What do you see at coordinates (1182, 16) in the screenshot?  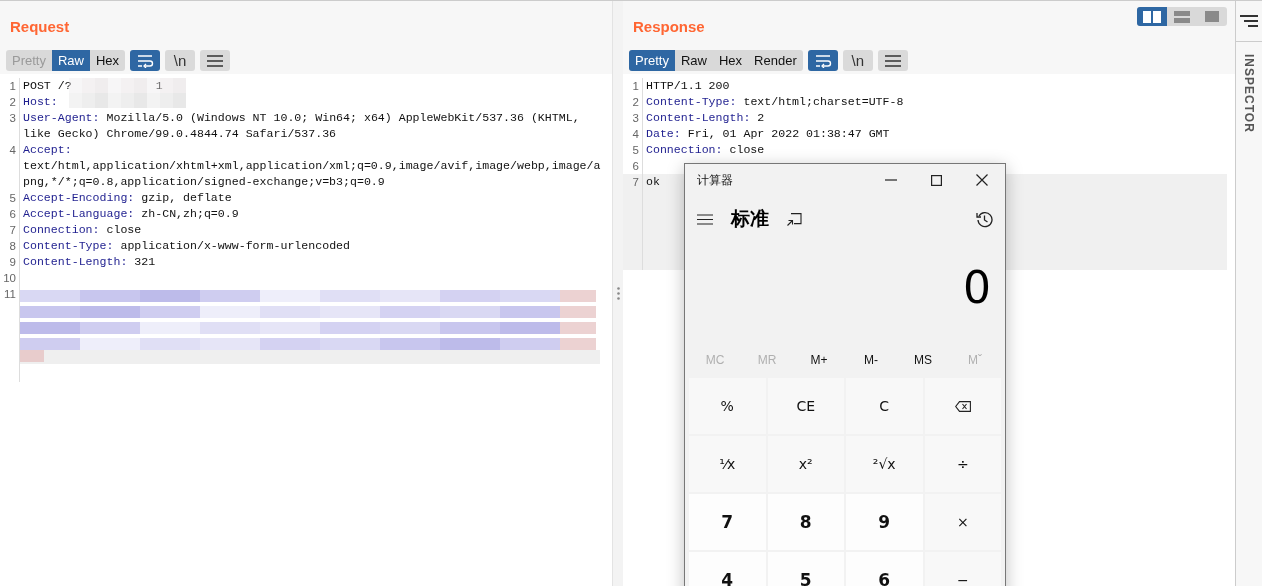 I see `rows-icon` at bounding box center [1182, 16].